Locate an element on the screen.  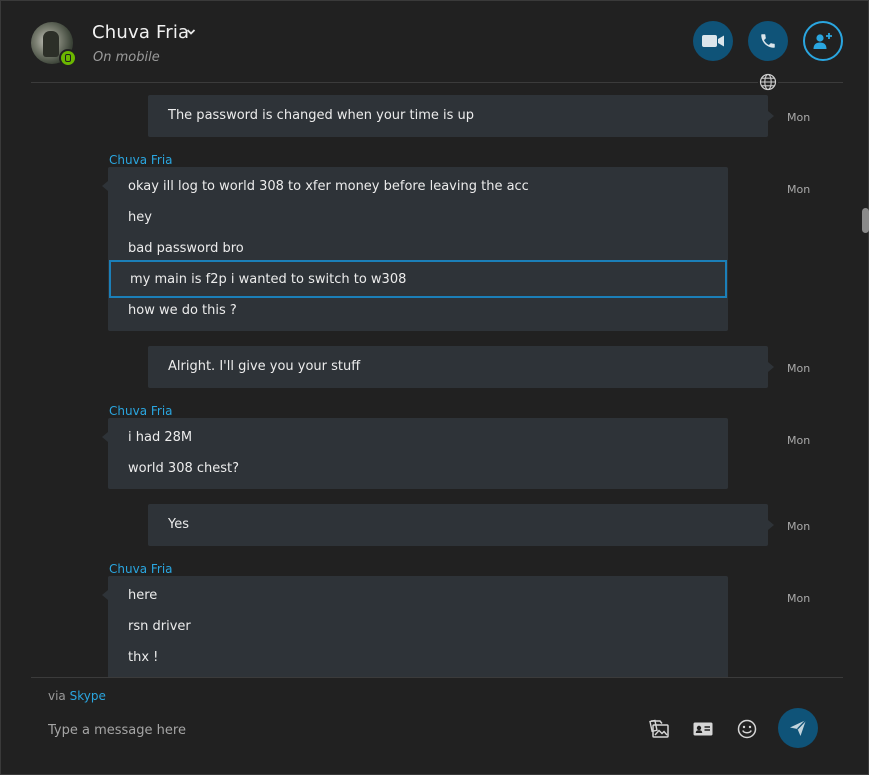
gallery-icon is located at coordinates (660, 729).